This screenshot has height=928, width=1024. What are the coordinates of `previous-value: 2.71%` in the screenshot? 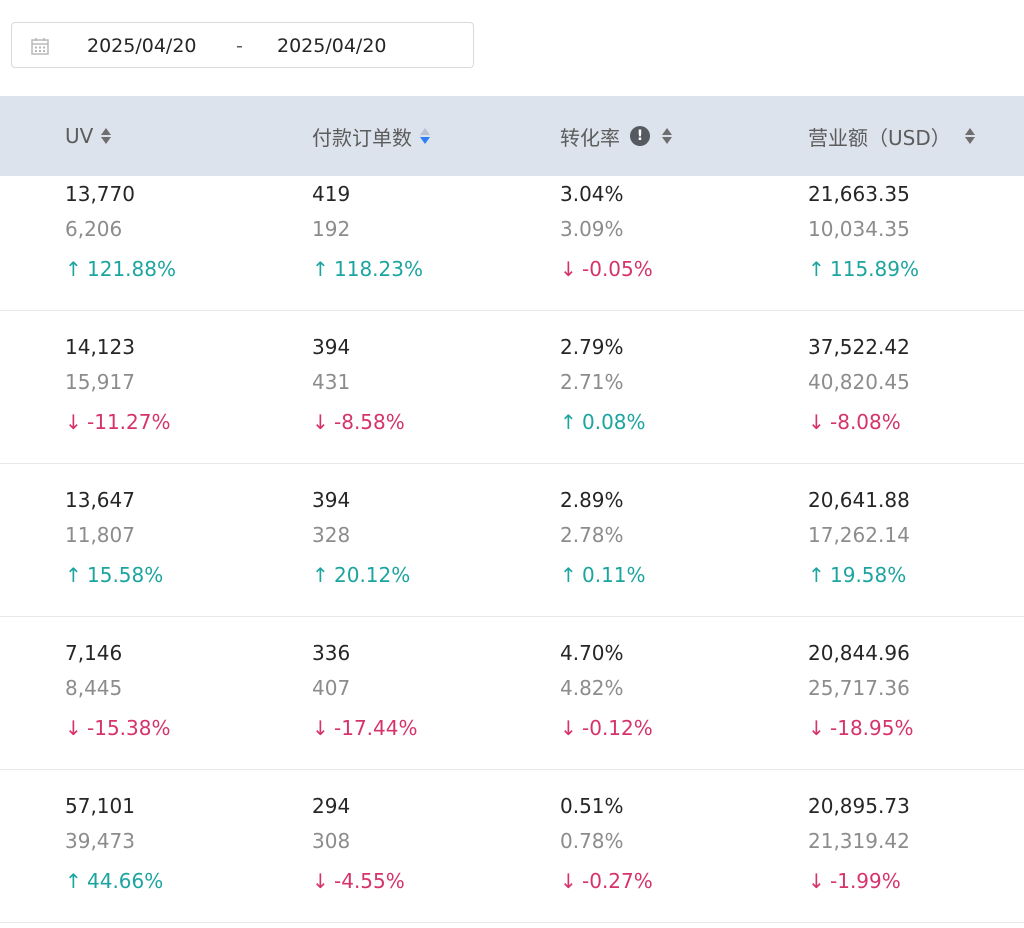 It's located at (592, 382).